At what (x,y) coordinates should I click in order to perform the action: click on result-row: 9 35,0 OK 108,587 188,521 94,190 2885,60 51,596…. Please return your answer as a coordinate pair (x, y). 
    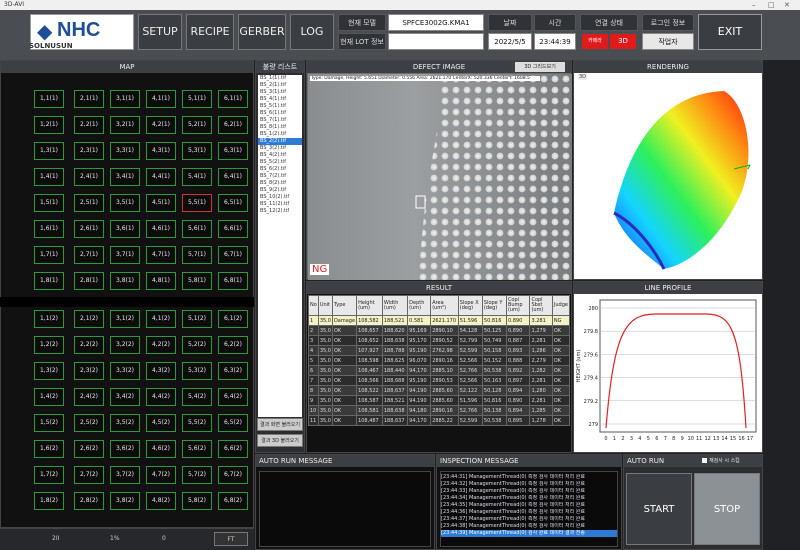
    Looking at the image, I should click on (439, 400).